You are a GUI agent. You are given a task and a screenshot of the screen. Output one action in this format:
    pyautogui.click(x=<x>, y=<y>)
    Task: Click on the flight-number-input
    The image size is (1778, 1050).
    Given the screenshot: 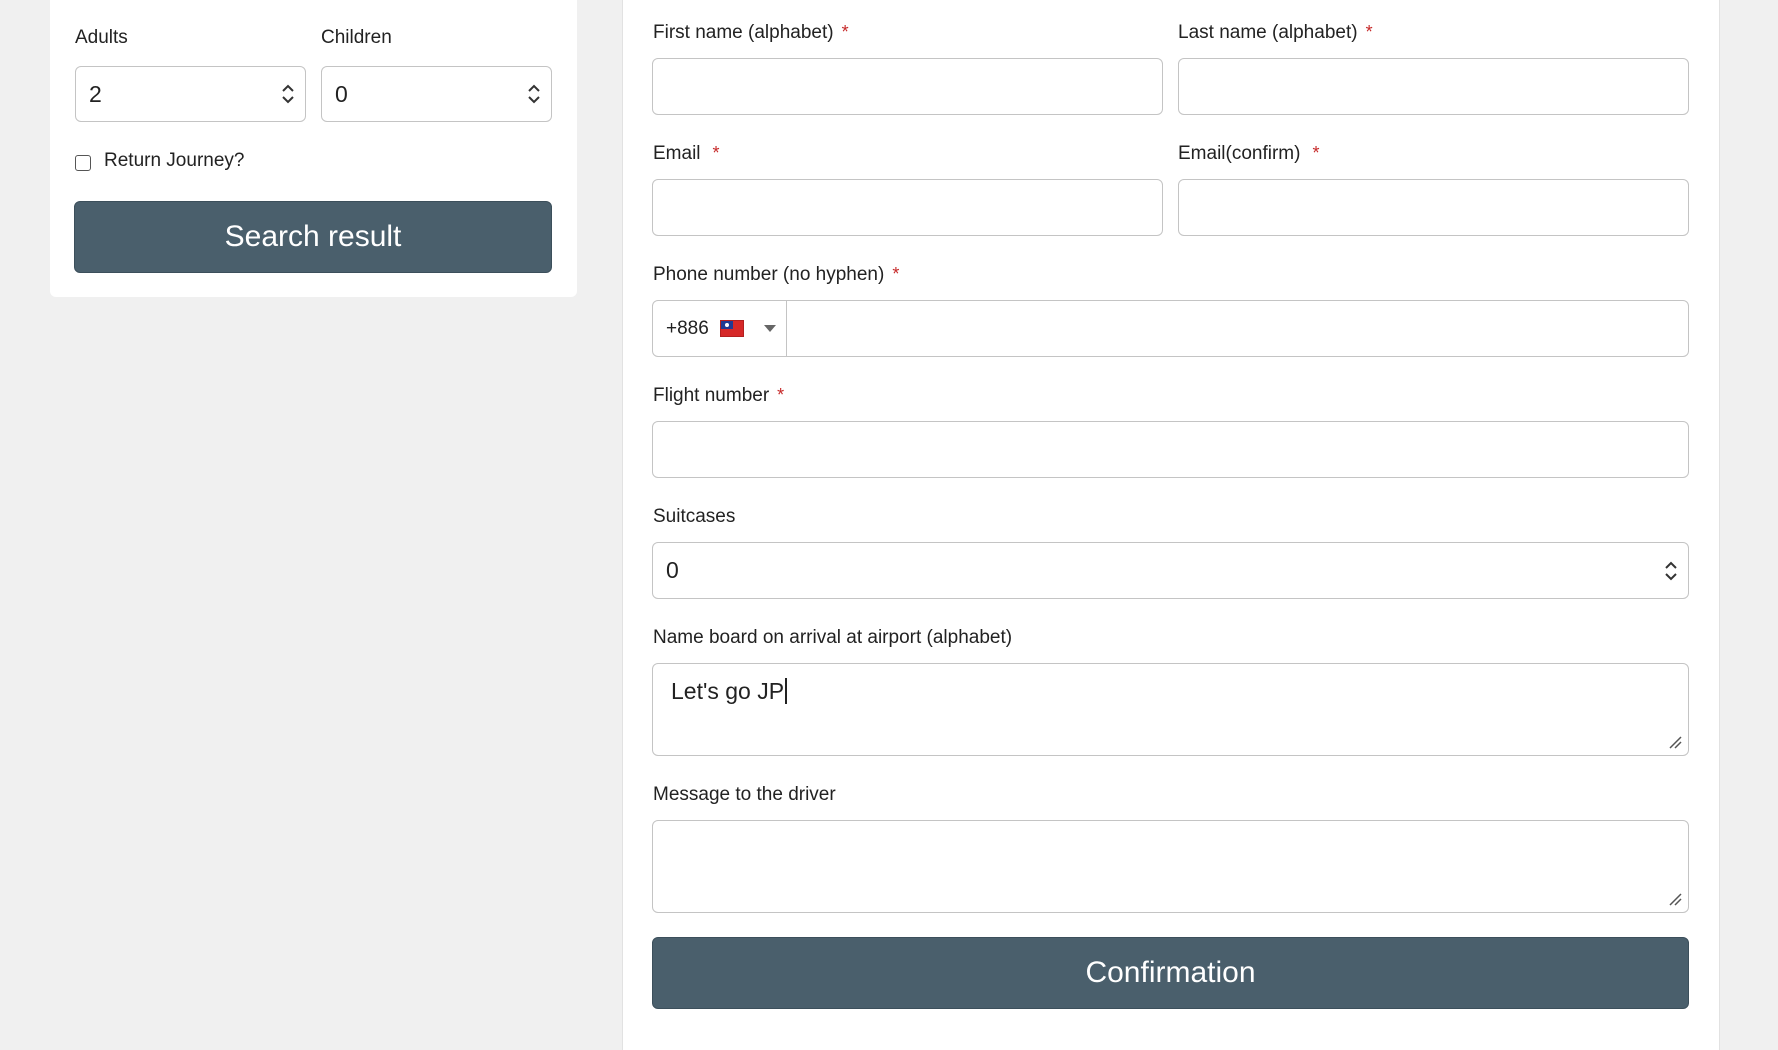 What is the action you would take?
    pyautogui.click(x=1170, y=449)
    